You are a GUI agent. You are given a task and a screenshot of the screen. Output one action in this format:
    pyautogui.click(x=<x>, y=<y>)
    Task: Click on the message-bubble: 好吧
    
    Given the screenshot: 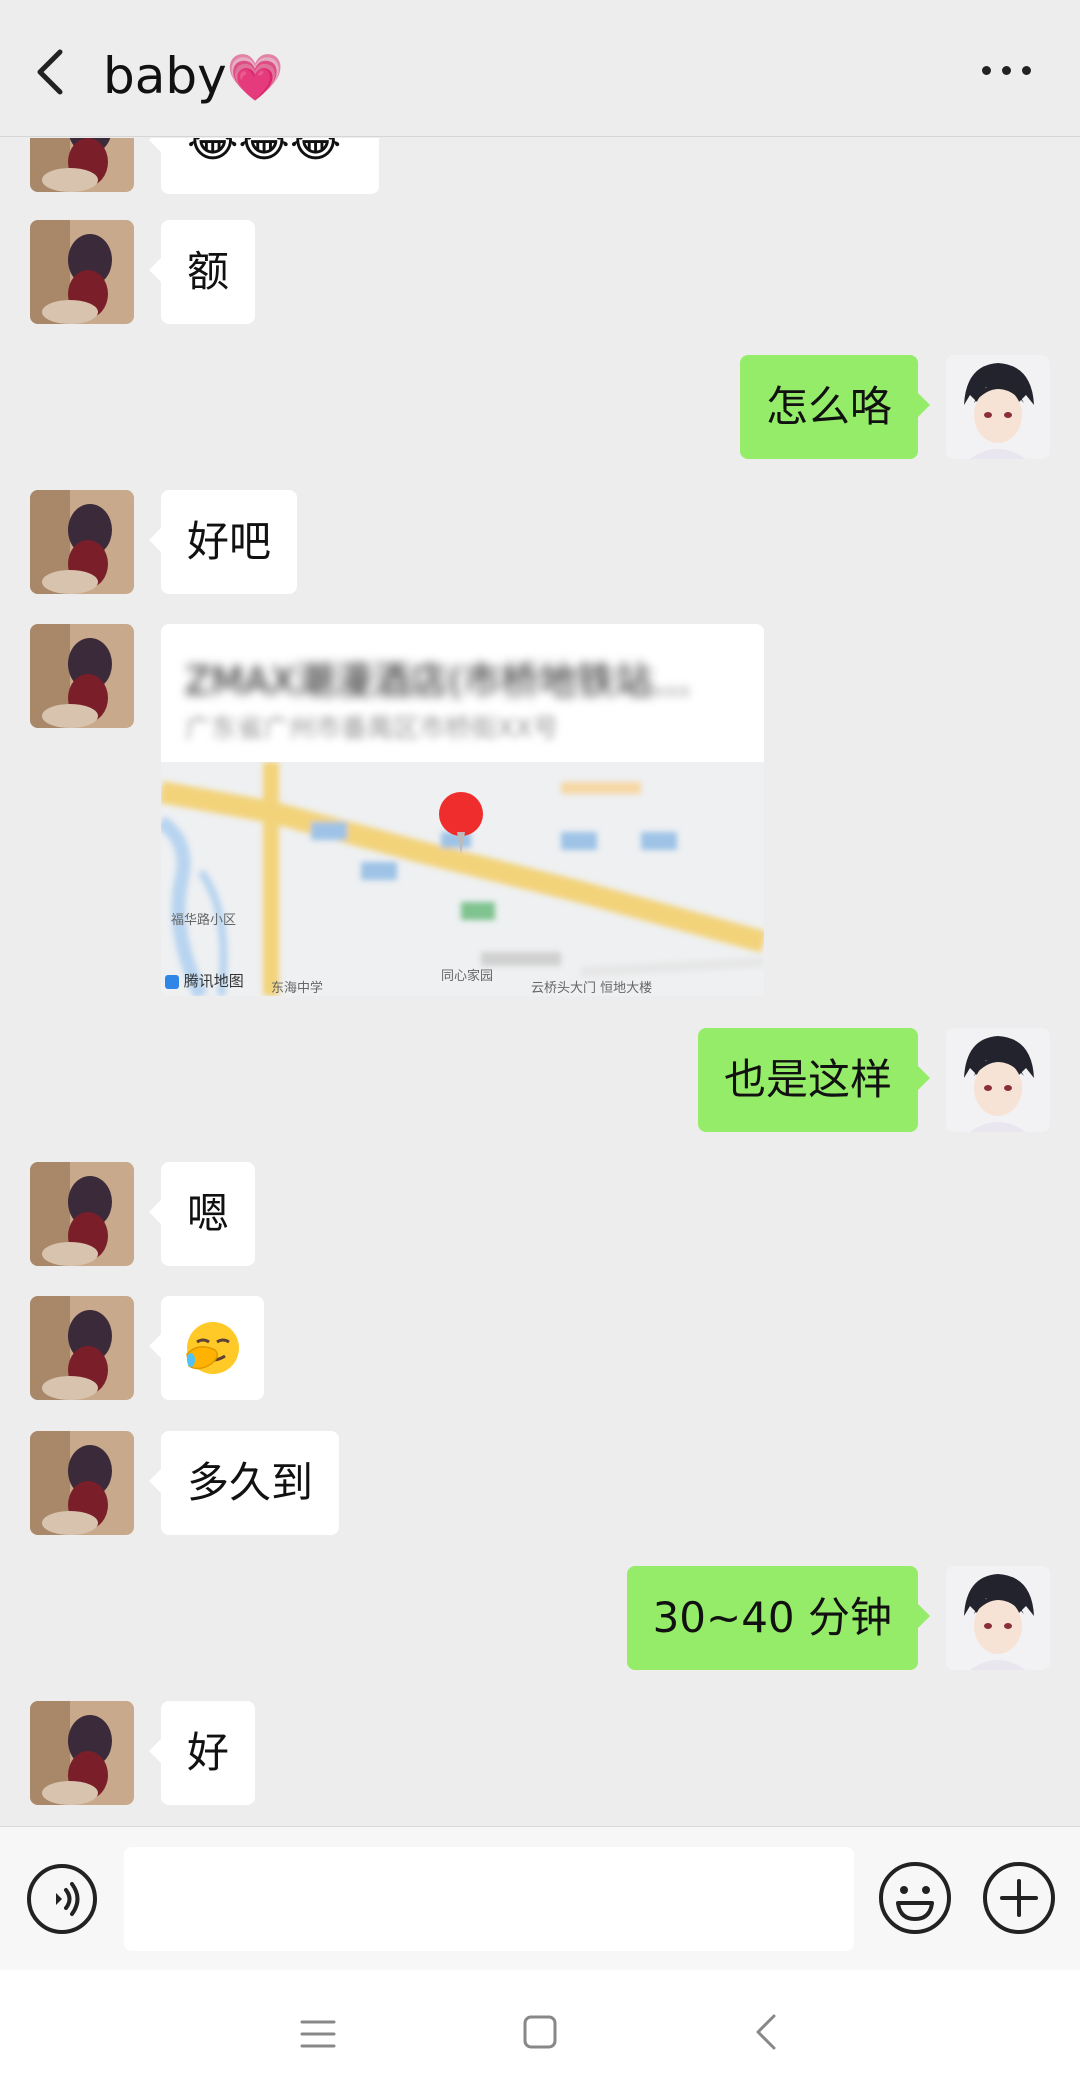 What is the action you would take?
    pyautogui.click(x=223, y=542)
    